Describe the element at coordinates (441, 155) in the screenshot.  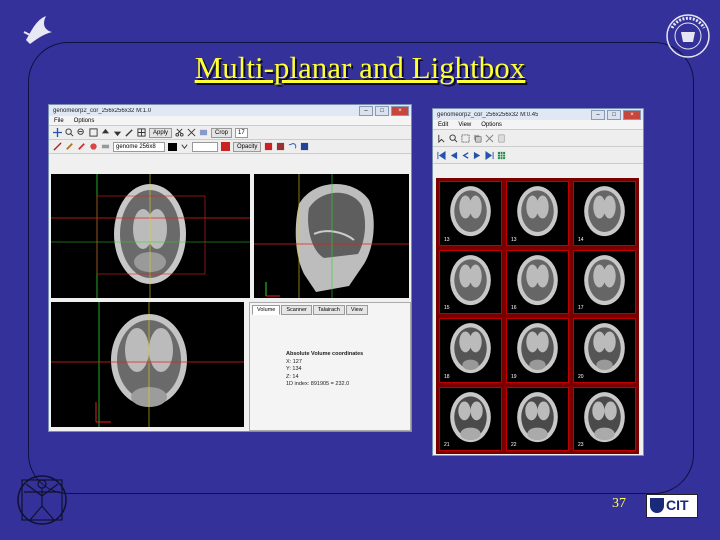
I see `first-slice-icon` at that location.